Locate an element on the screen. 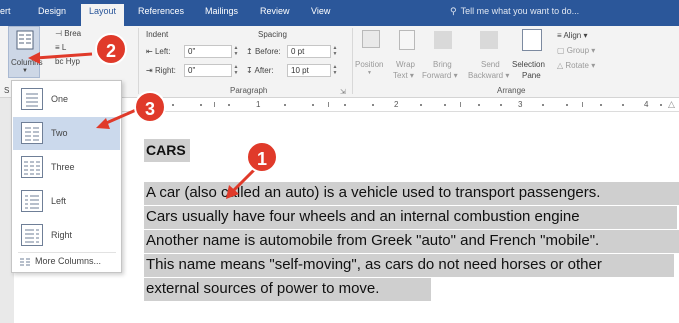 The image size is (679, 323). badge-2-arrowhead is located at coordinates (34, 58).